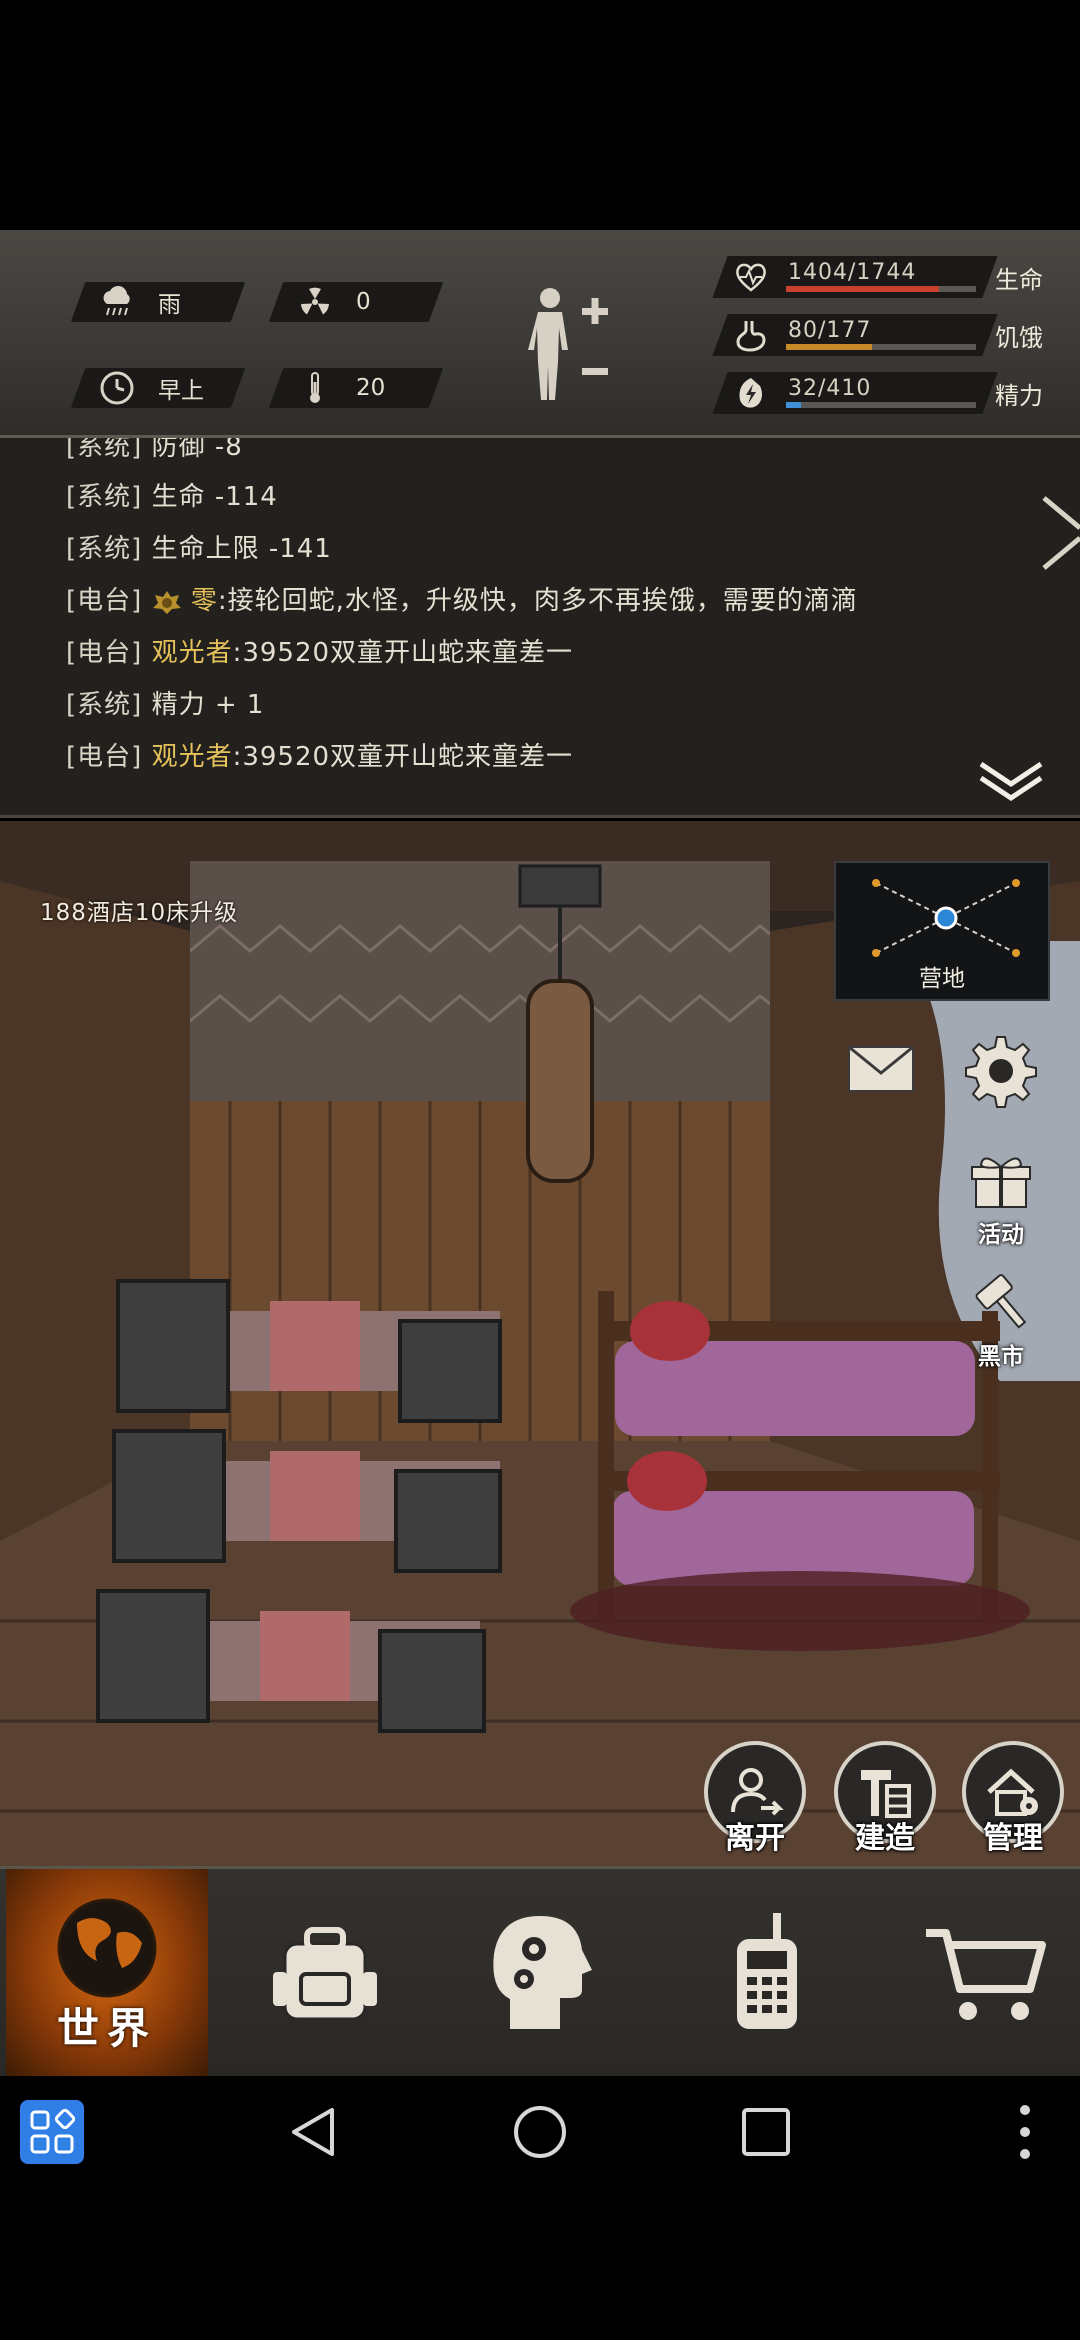  Describe the element at coordinates (751, 277) in the screenshot. I see `heart-pulse-icon` at that location.